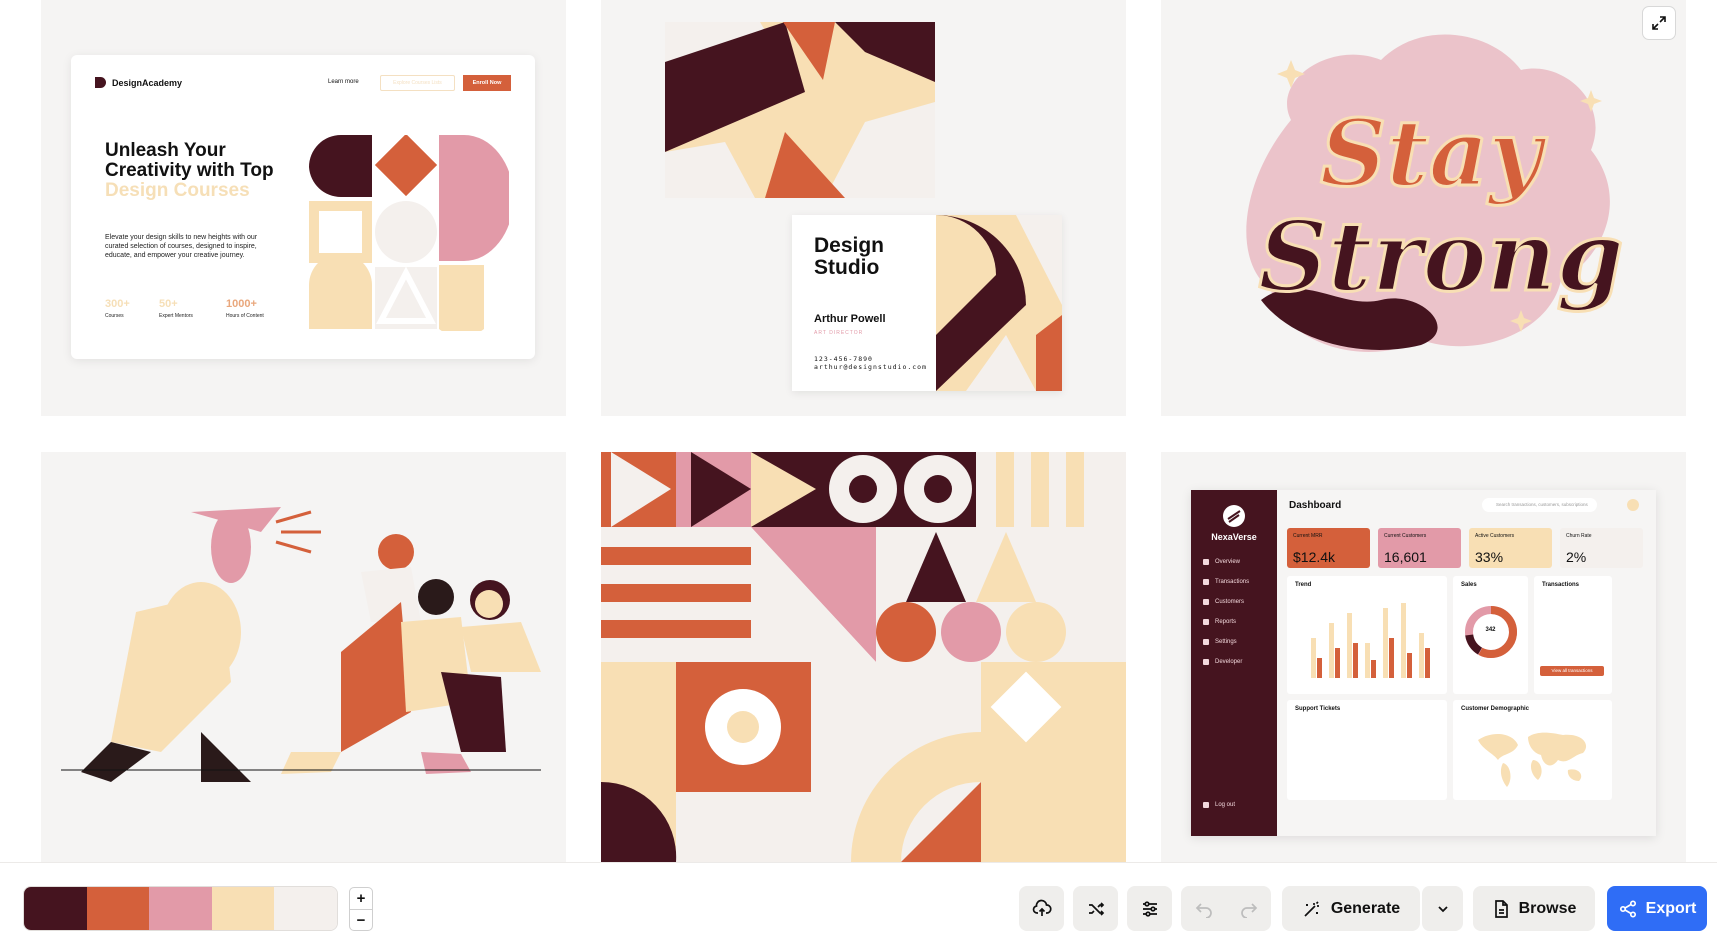  Describe the element at coordinates (487, 83) in the screenshot. I see `landing-cta-button: Enroll Now` at that location.